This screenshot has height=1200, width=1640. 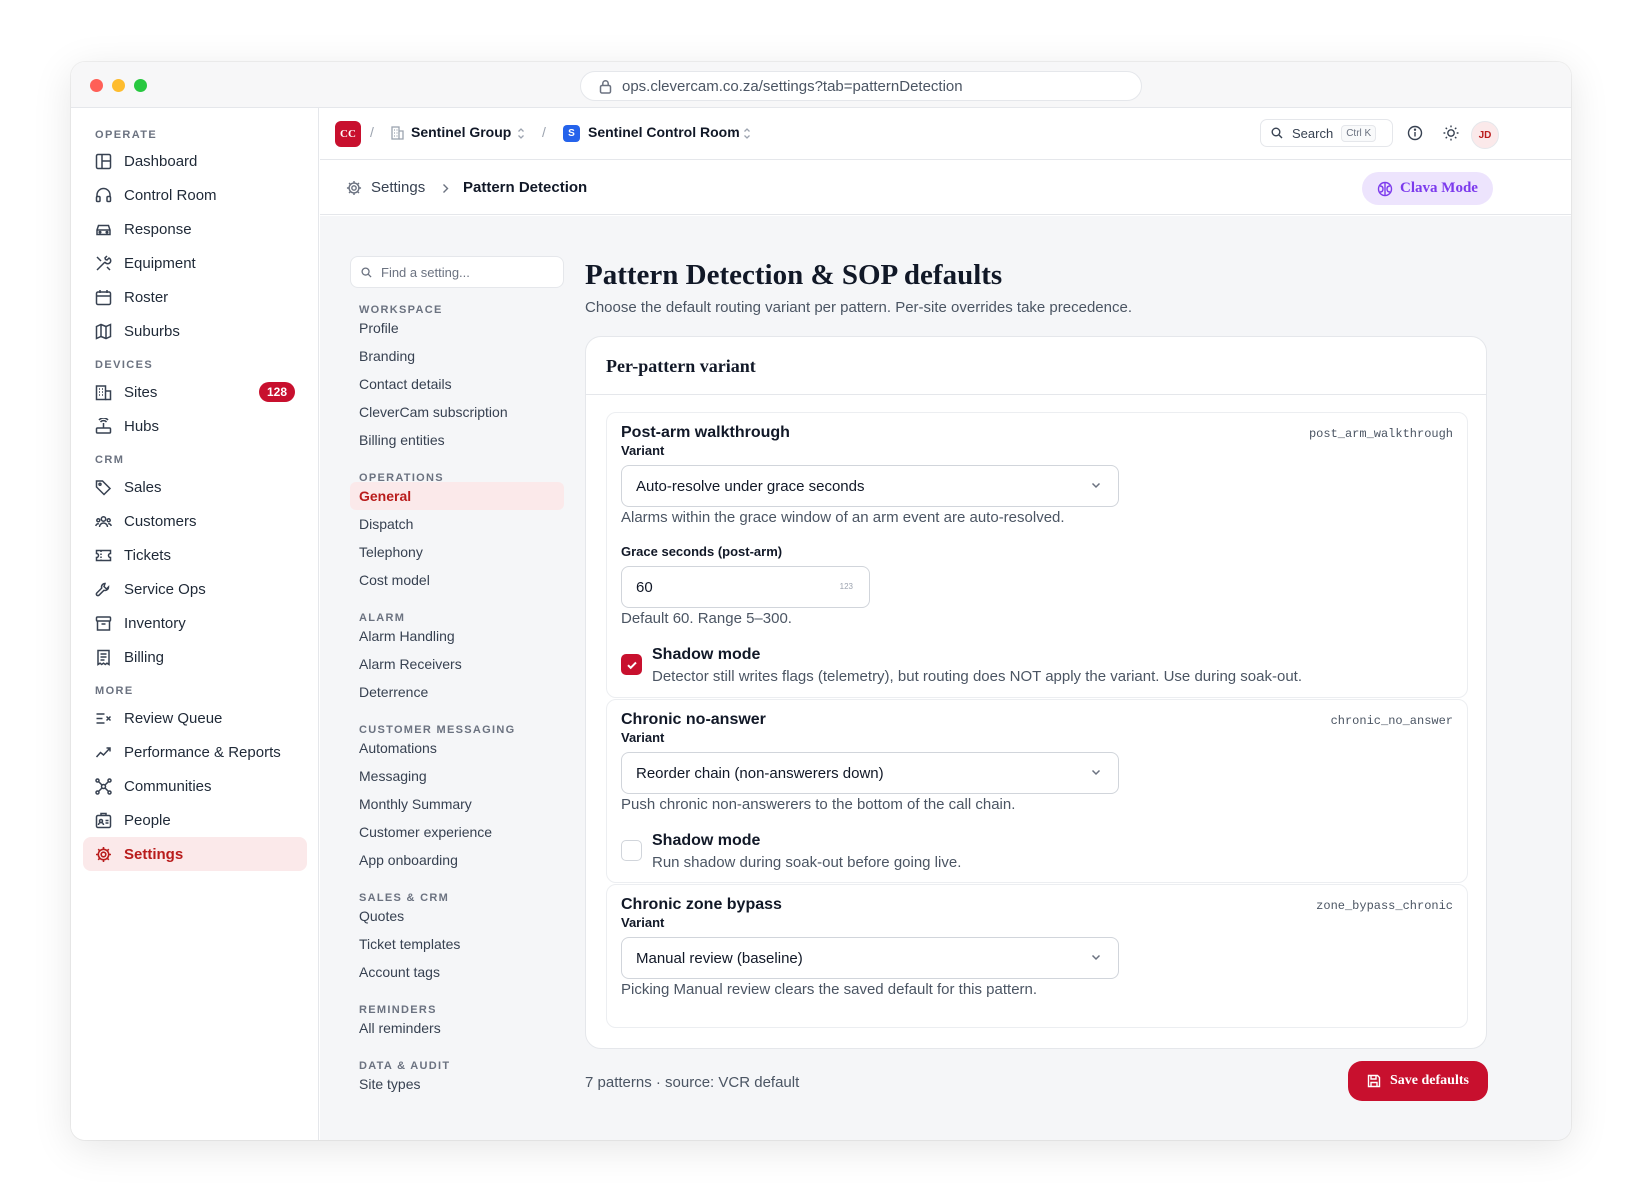 I want to click on chevron-down-icon, so click(x=1096, y=485).